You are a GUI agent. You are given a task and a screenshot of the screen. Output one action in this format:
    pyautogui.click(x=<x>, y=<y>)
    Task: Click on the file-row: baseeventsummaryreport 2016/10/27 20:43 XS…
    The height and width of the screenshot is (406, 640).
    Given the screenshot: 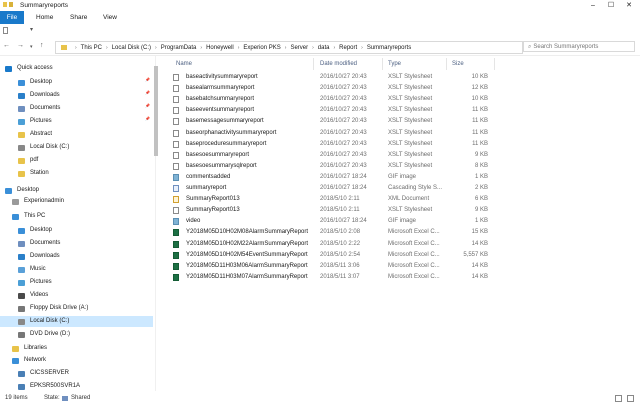 What is the action you would take?
    pyautogui.click(x=342, y=110)
    